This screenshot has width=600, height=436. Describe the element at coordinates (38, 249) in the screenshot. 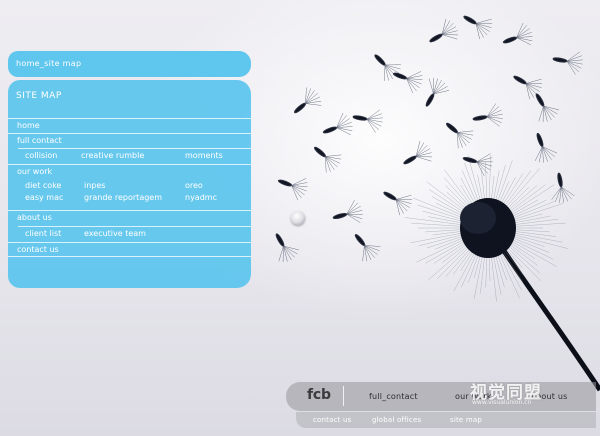

I see `sitemap-link-contact-us: contact us` at that location.